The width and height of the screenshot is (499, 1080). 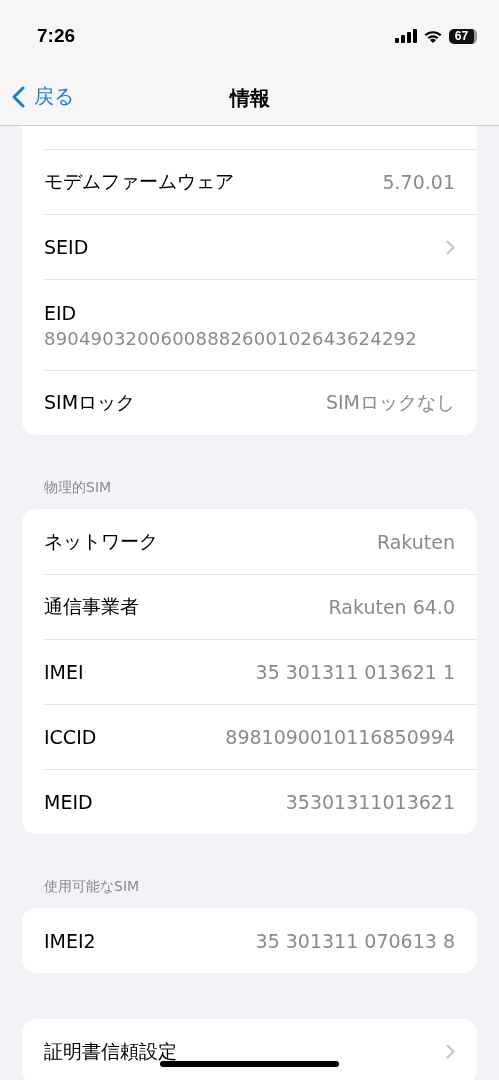 What do you see at coordinates (139, 181) in the screenshot?
I see `row-label: モデムファームウェア` at bounding box center [139, 181].